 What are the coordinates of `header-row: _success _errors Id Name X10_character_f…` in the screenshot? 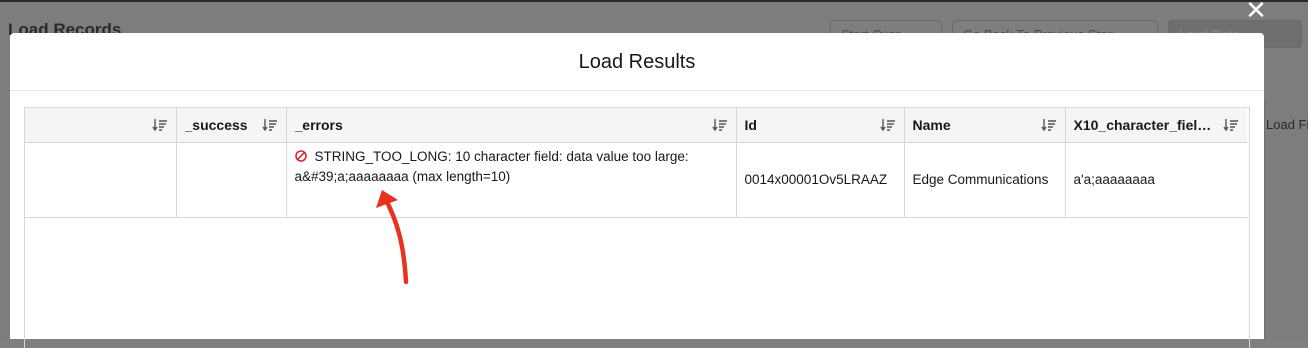 It's located at (636, 125).